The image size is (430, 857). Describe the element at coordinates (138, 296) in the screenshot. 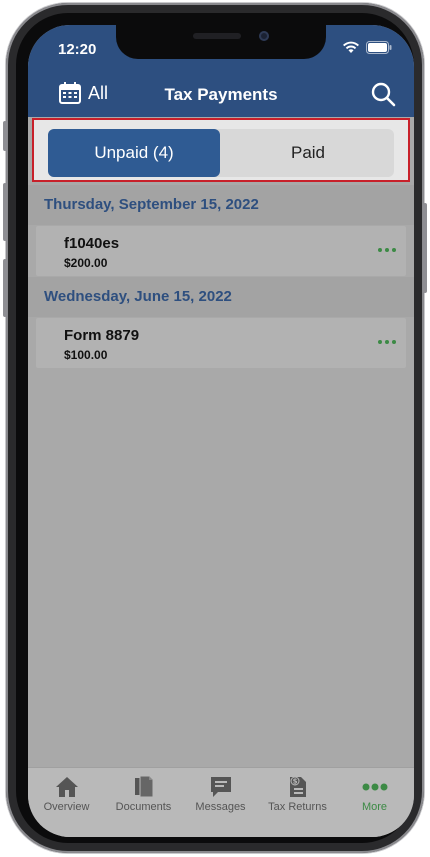

I see `section-date: Wednesday, June 15, 2022` at that location.